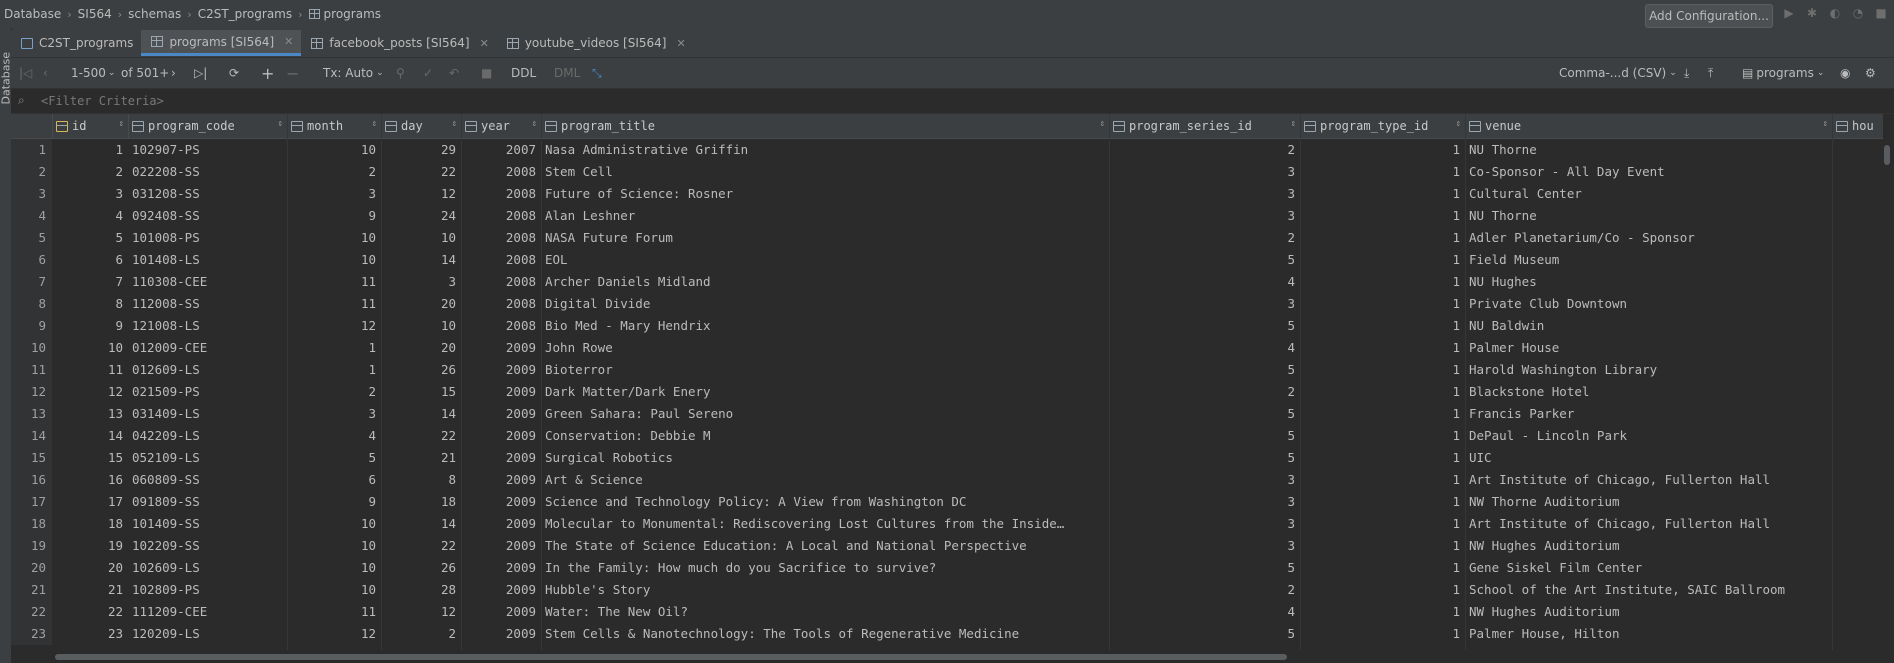 This screenshot has width=1894, height=663. Describe the element at coordinates (76, 43) in the screenshot. I see `tab-c2st-programs: C2ST_programs` at that location.